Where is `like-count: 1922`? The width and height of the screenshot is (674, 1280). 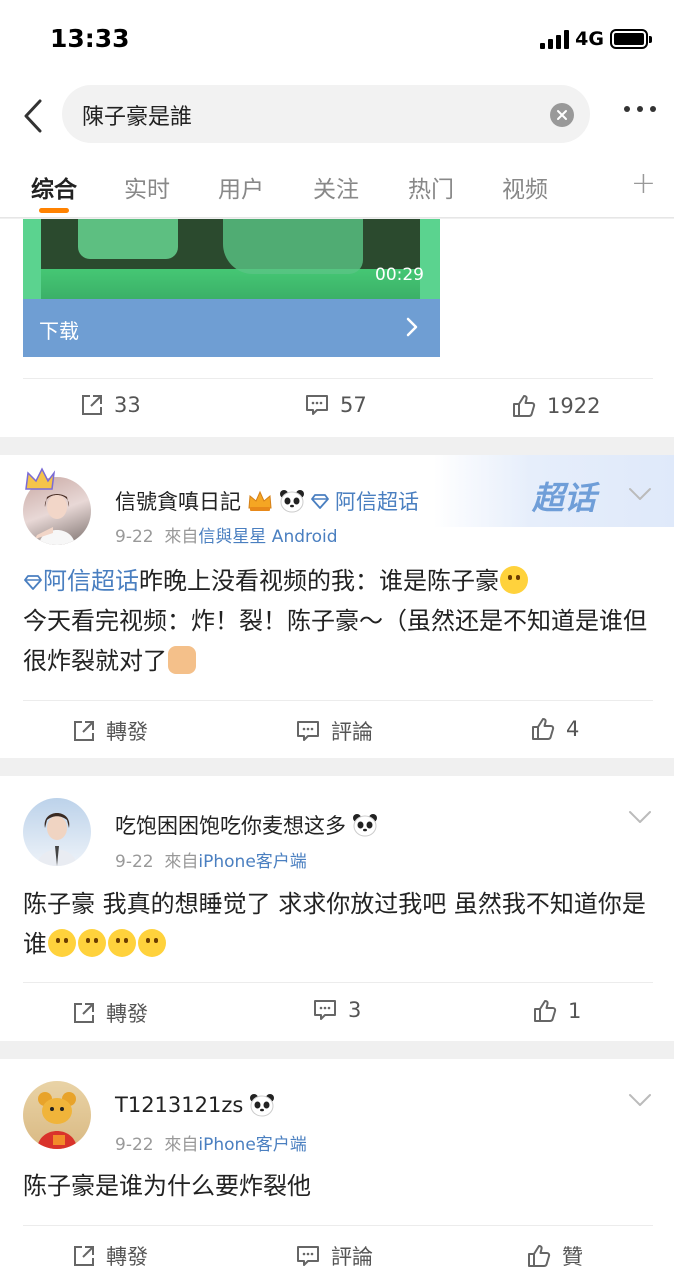 like-count: 1922 is located at coordinates (574, 406).